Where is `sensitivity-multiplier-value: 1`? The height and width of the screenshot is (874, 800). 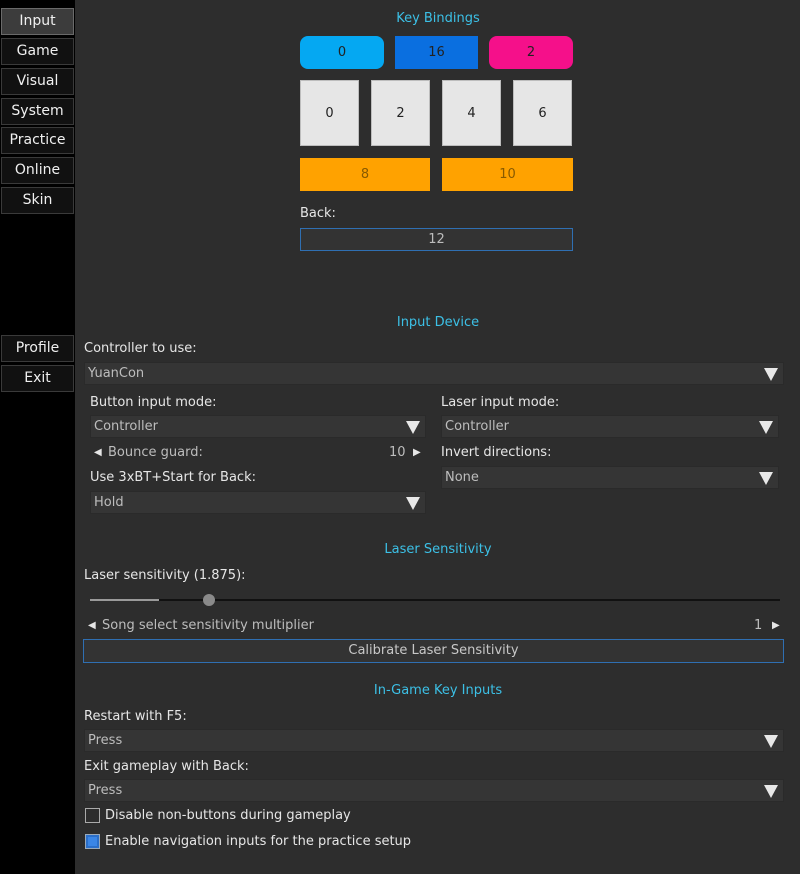 sensitivity-multiplier-value: 1 is located at coordinates (758, 625).